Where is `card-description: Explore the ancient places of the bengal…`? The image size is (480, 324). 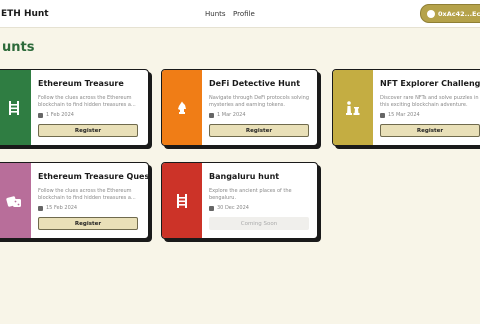
card-description: Explore the ancient places of the bengal… is located at coordinates (250, 194).